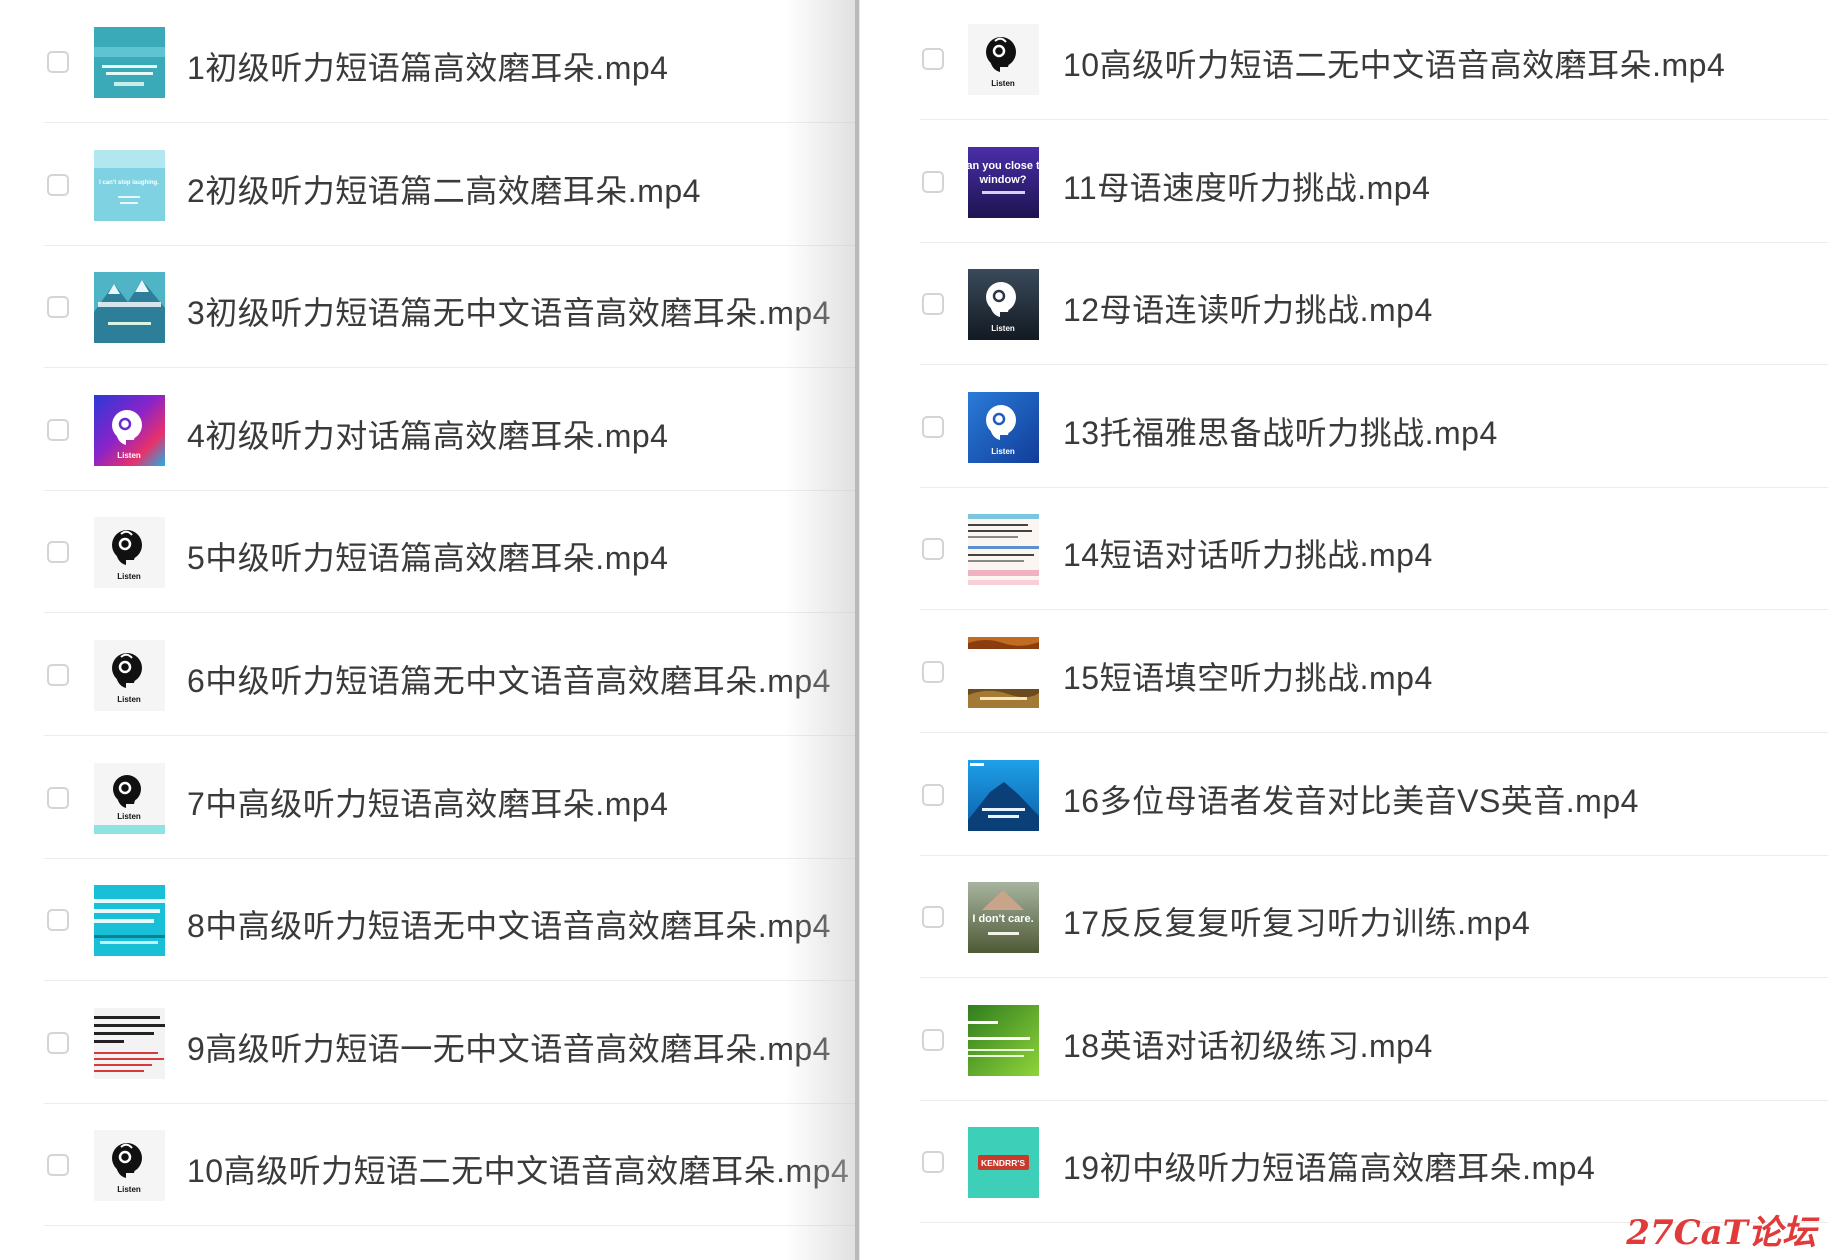  I want to click on video-thumbnail: I can't stop laughing., so click(129, 185).